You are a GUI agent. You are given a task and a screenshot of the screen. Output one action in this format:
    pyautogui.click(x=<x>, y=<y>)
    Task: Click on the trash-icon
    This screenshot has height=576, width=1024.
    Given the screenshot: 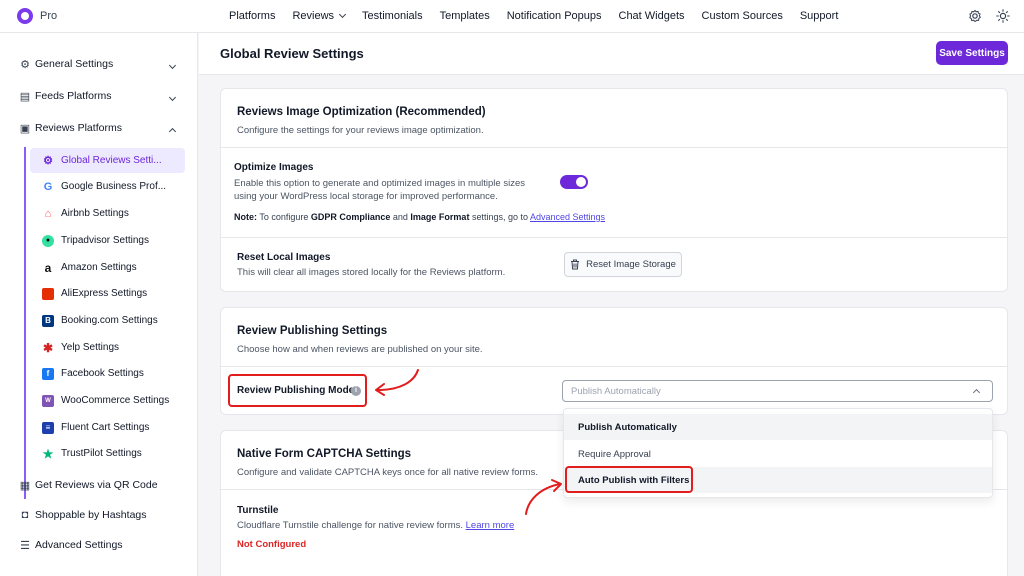 What is the action you would take?
    pyautogui.click(x=575, y=264)
    